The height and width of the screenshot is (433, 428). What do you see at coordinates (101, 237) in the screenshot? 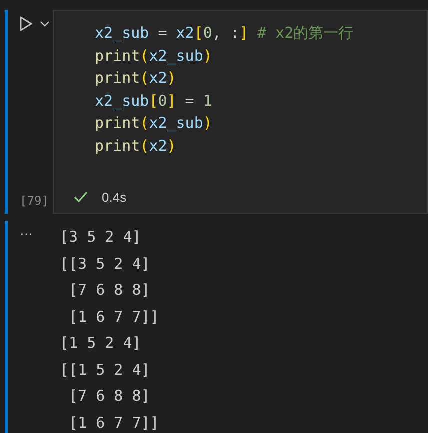
I see `output-line: [3 5 2 4]` at bounding box center [101, 237].